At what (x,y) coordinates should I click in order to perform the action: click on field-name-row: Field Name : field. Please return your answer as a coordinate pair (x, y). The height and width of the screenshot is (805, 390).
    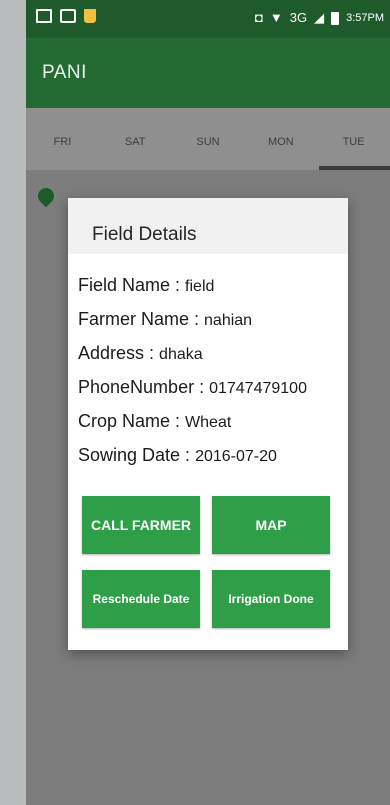
    Looking at the image, I should click on (192, 285).